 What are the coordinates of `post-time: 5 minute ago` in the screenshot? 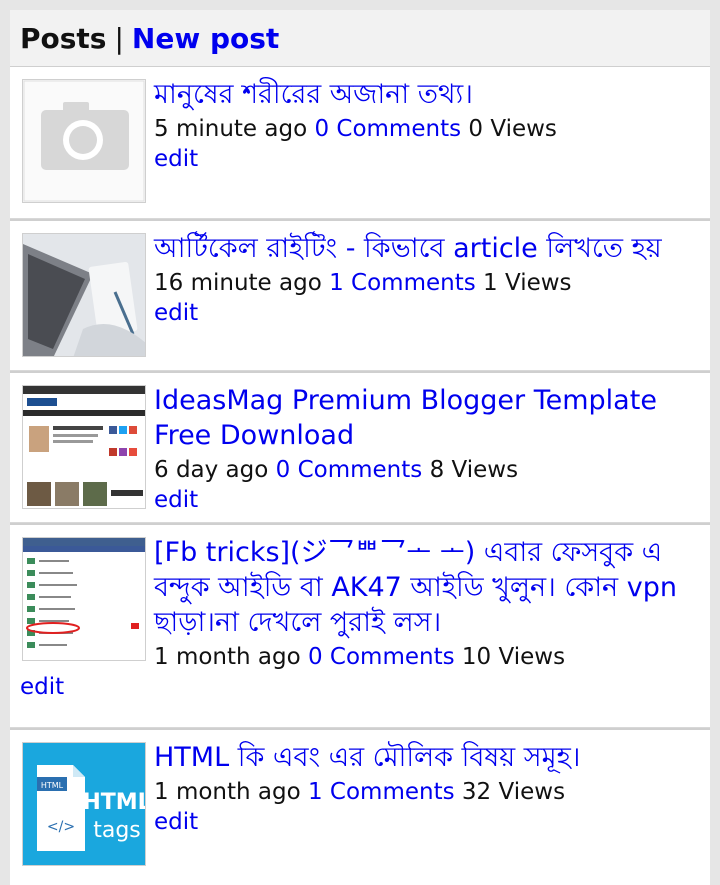 It's located at (231, 129).